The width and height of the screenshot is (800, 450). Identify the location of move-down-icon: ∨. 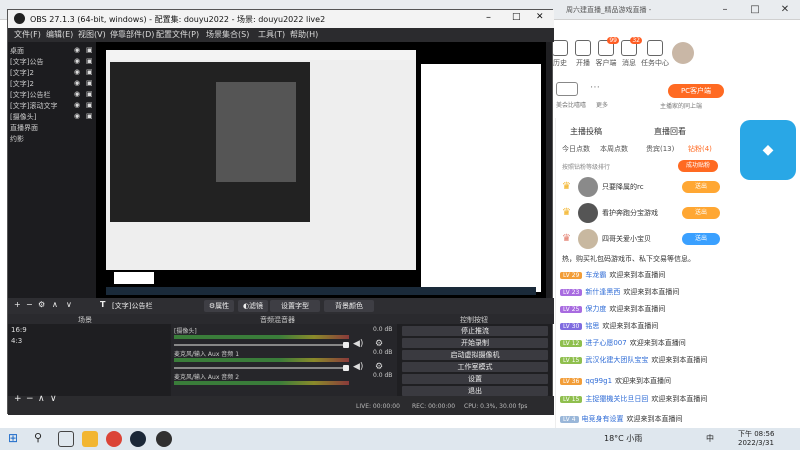
(69, 306).